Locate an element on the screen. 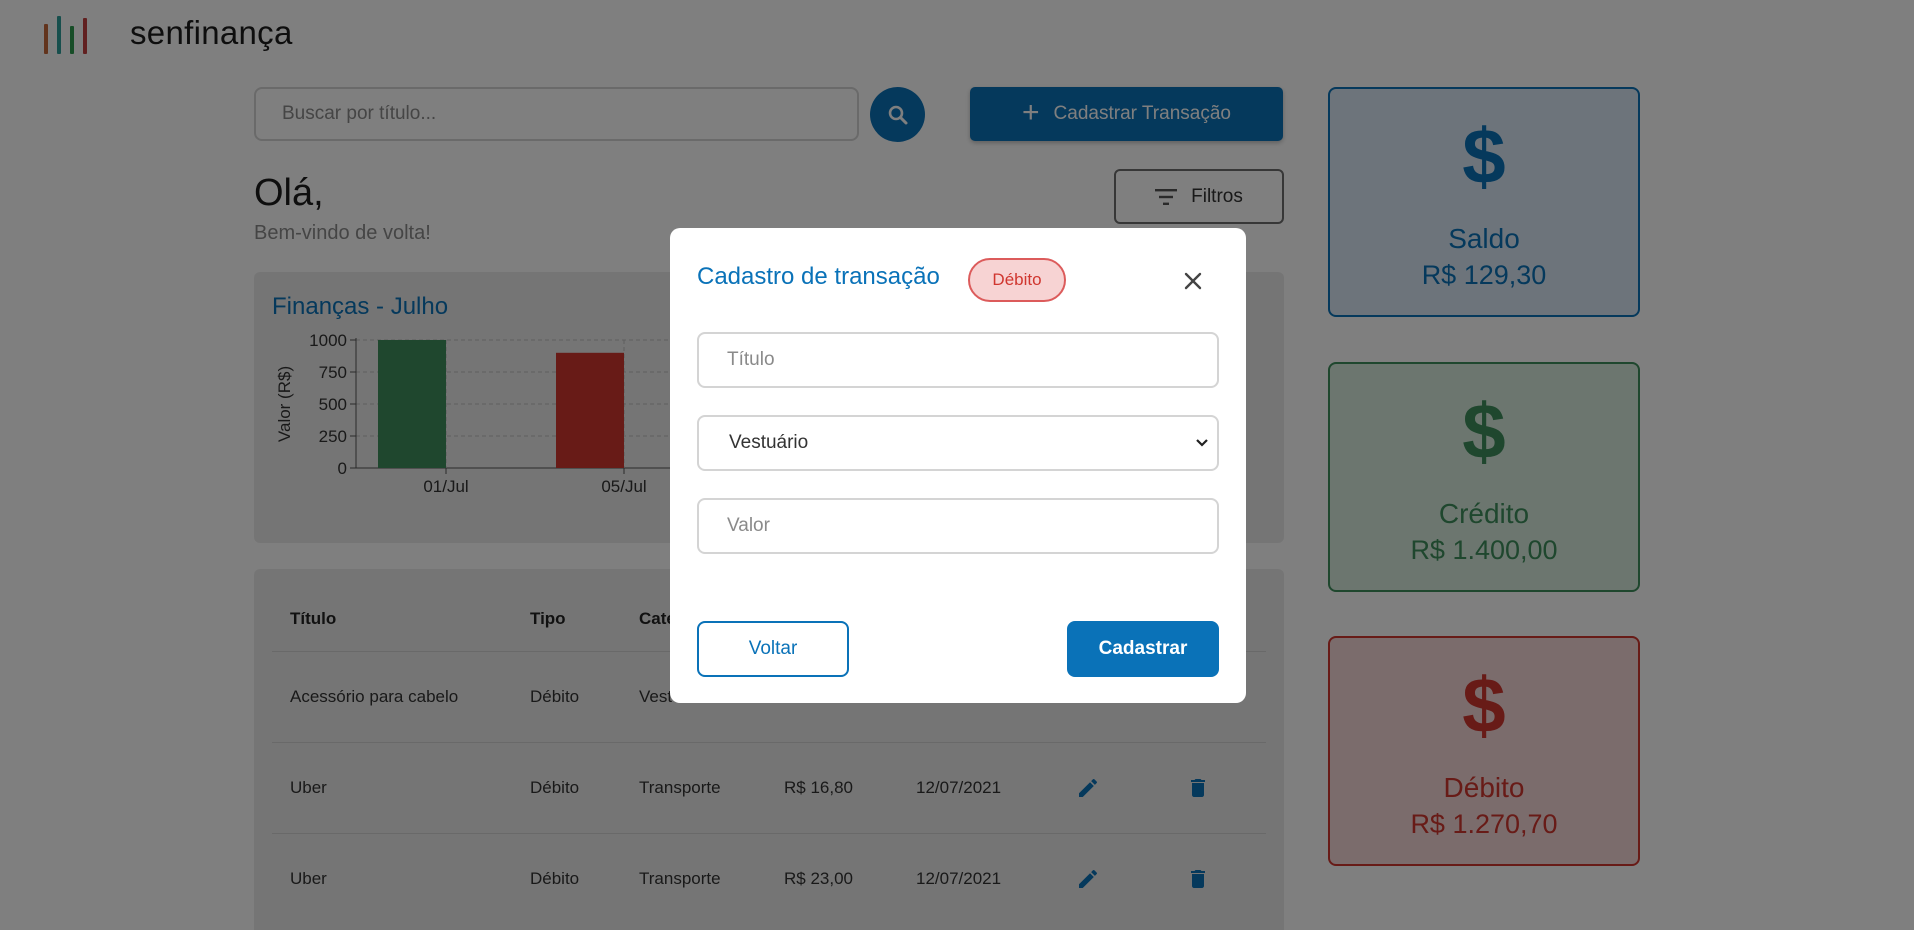 The width and height of the screenshot is (1914, 930). close-icon is located at coordinates (1193, 281).